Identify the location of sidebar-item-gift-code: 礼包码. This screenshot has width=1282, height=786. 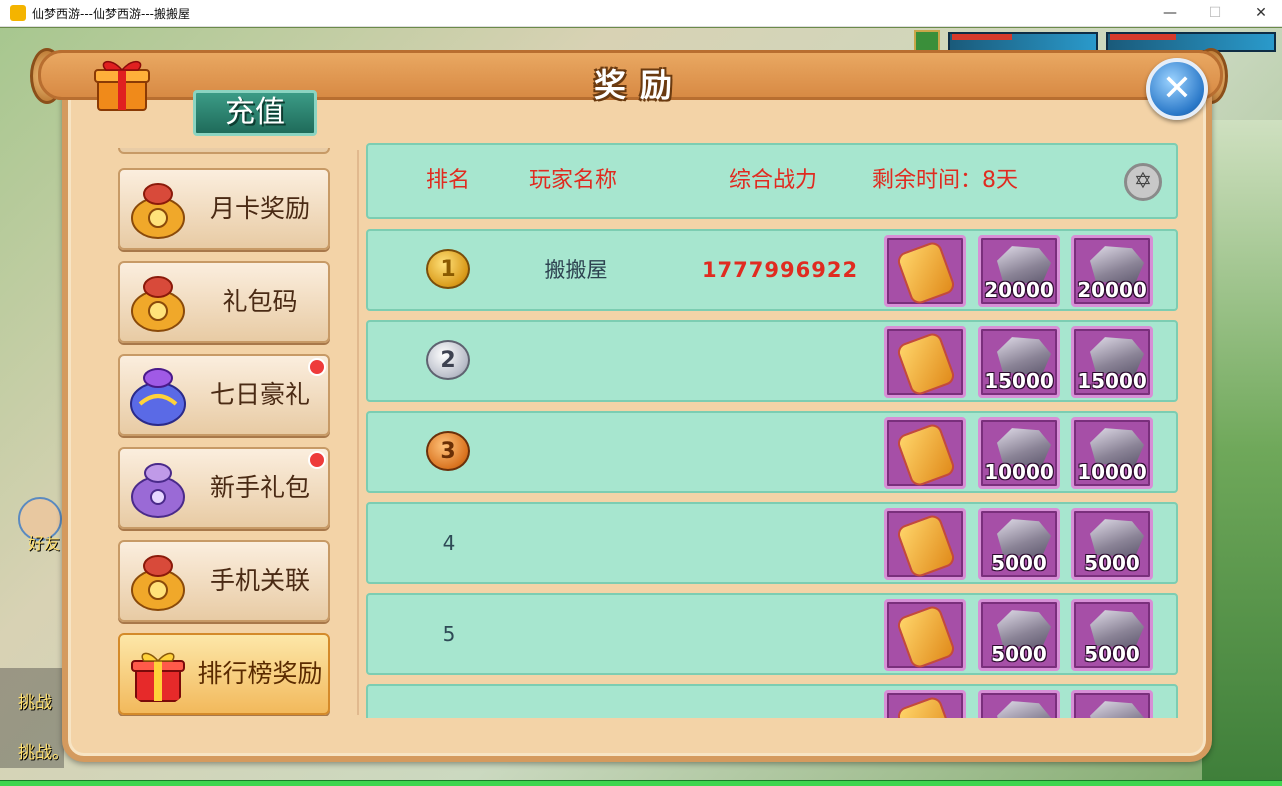
(224, 302).